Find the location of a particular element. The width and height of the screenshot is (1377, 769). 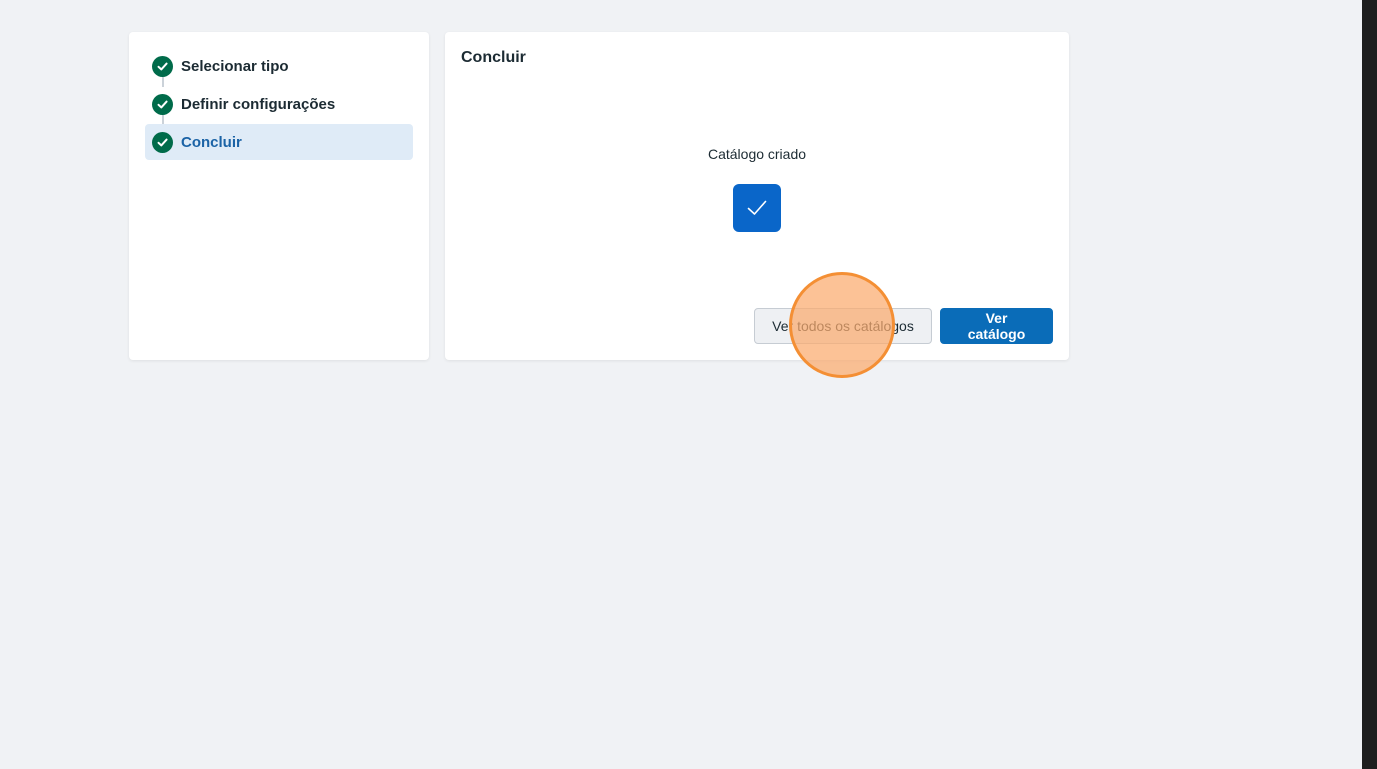

step-define-settings: Definir configurações is located at coordinates (279, 105).